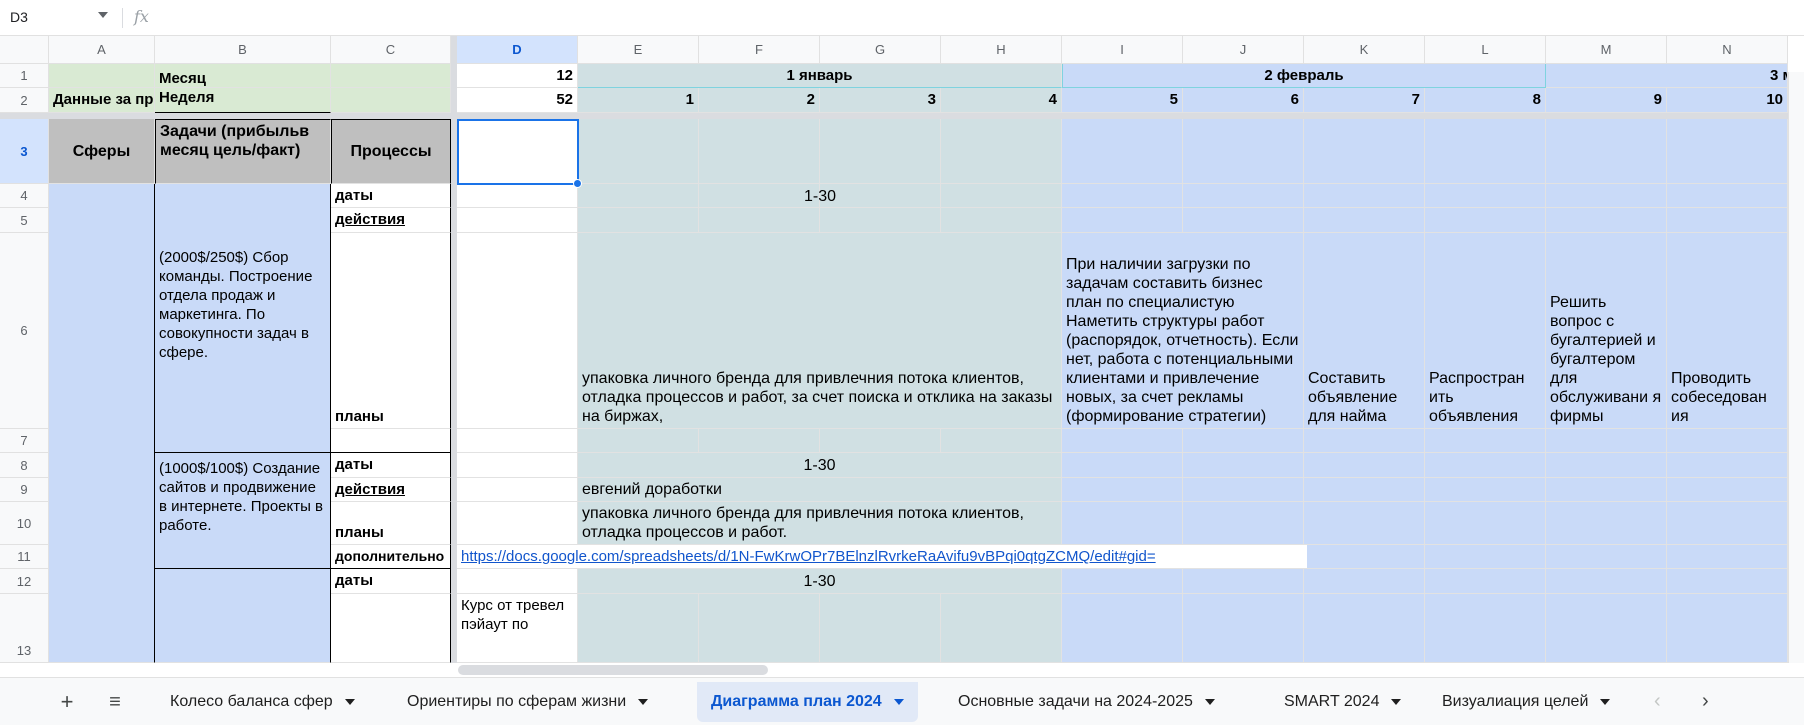 The image size is (1804, 725). What do you see at coordinates (1243, 490) in the screenshot?
I see `cell-j9` at bounding box center [1243, 490].